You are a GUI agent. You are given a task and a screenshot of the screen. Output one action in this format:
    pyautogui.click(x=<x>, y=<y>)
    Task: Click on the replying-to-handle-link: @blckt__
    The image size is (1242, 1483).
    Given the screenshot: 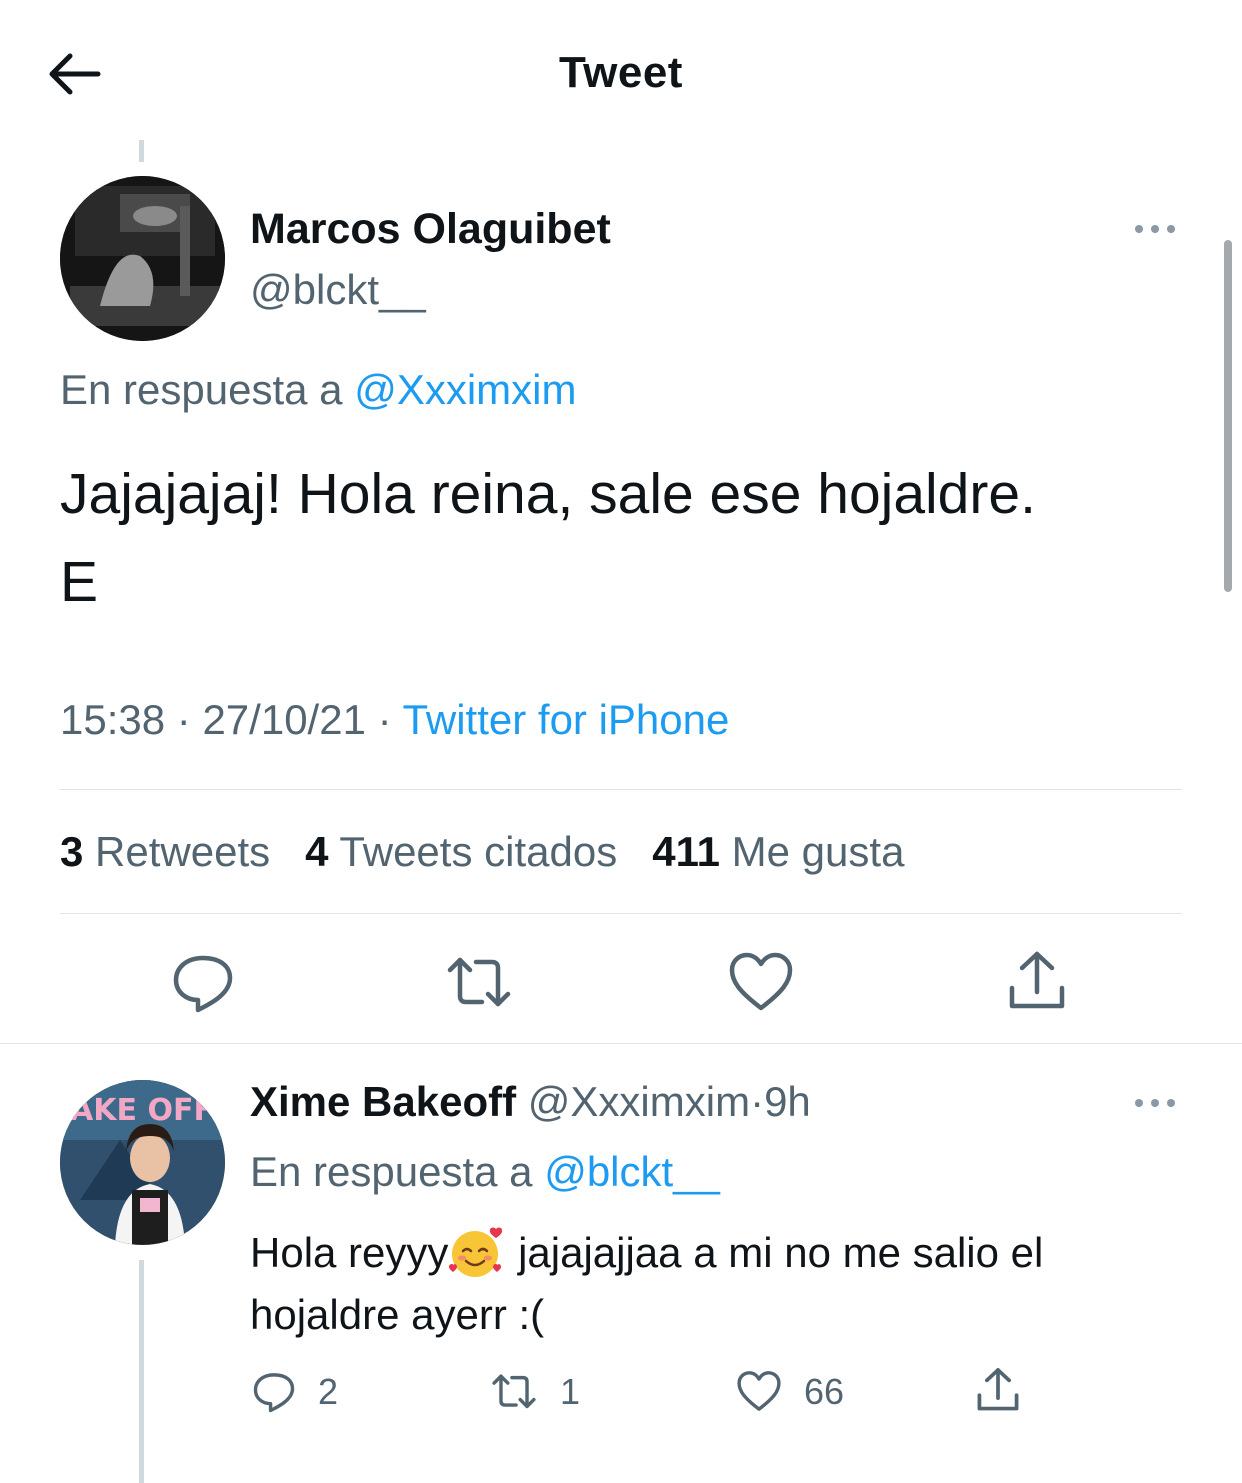 What is the action you would take?
    pyautogui.click(x=632, y=1171)
    